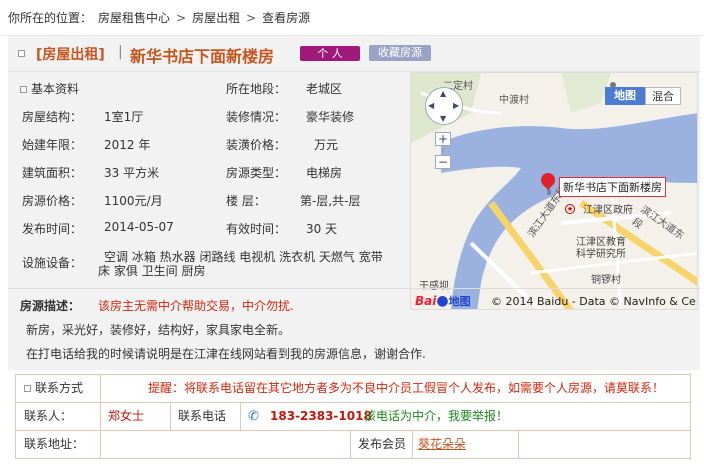  What do you see at coordinates (152, 271) in the screenshot?
I see `facilities-line2: 床 家俱 卫生间 厨房` at bounding box center [152, 271].